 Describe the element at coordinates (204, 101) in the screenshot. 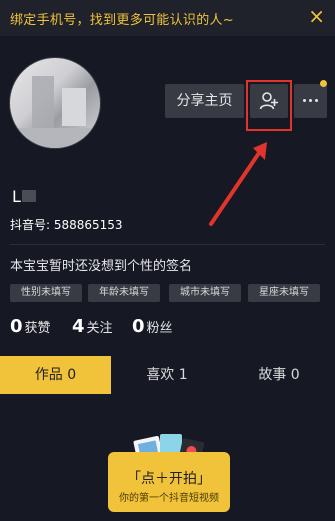

I see `share-profile-button: 分享主页` at that location.